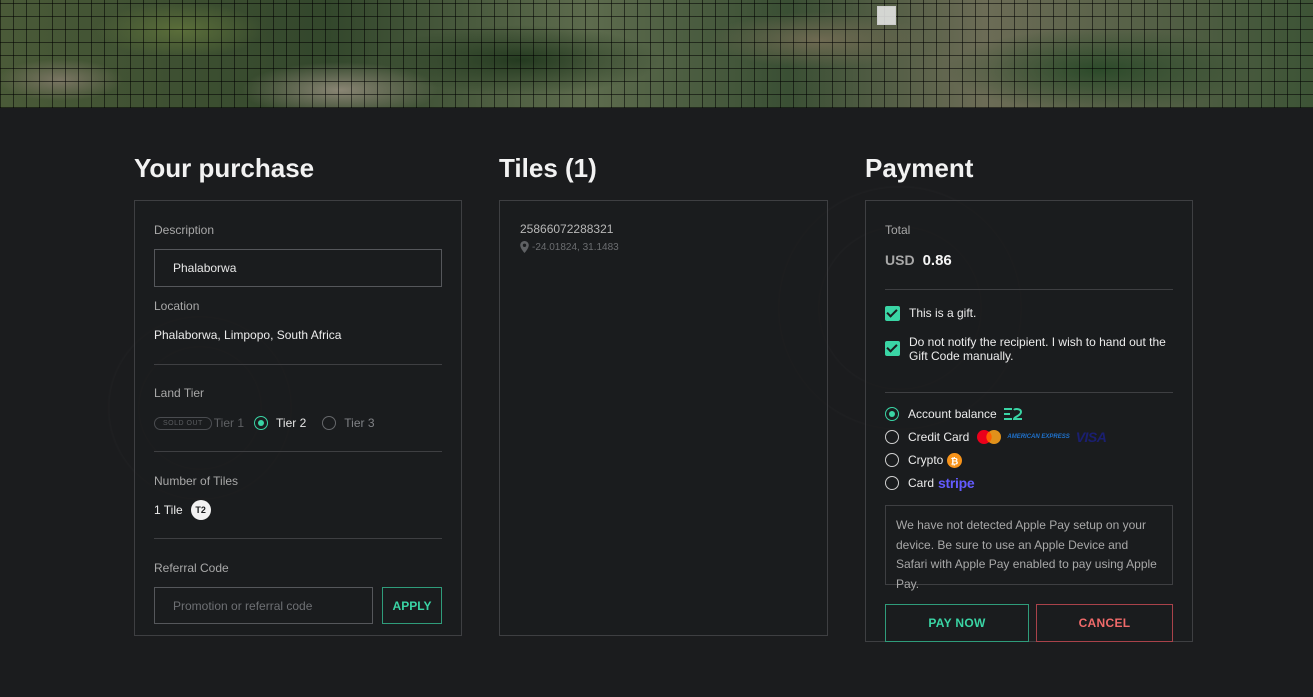 The image size is (1313, 697). Describe the element at coordinates (1012, 414) in the screenshot. I see `e2-logo-icon` at that location.